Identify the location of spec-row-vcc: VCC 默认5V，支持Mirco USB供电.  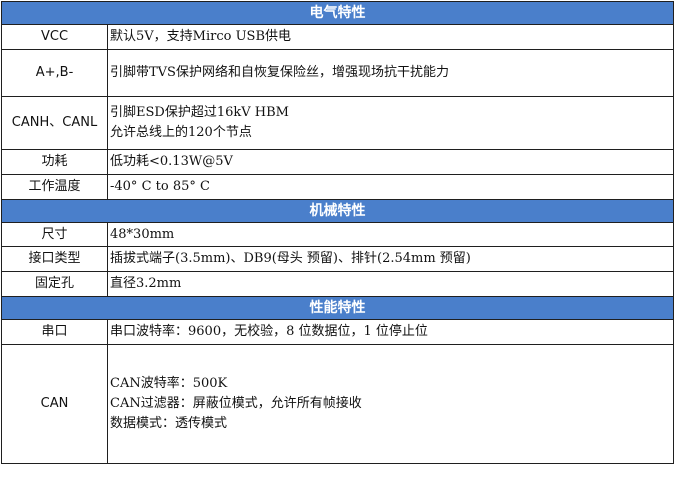
(337, 37).